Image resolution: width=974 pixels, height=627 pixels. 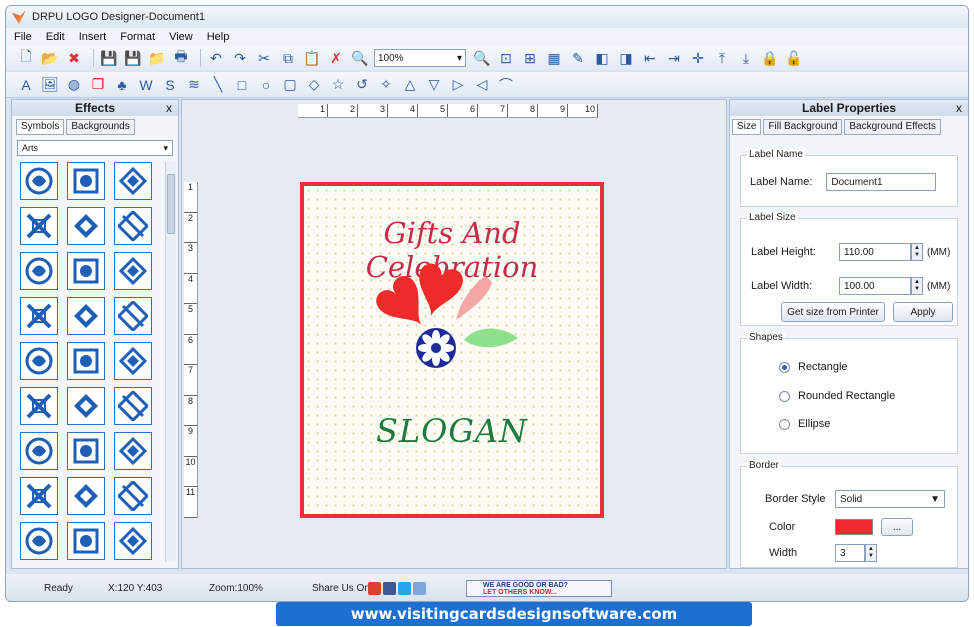 I want to click on edit-properties-icon: ✎, so click(x=578, y=58).